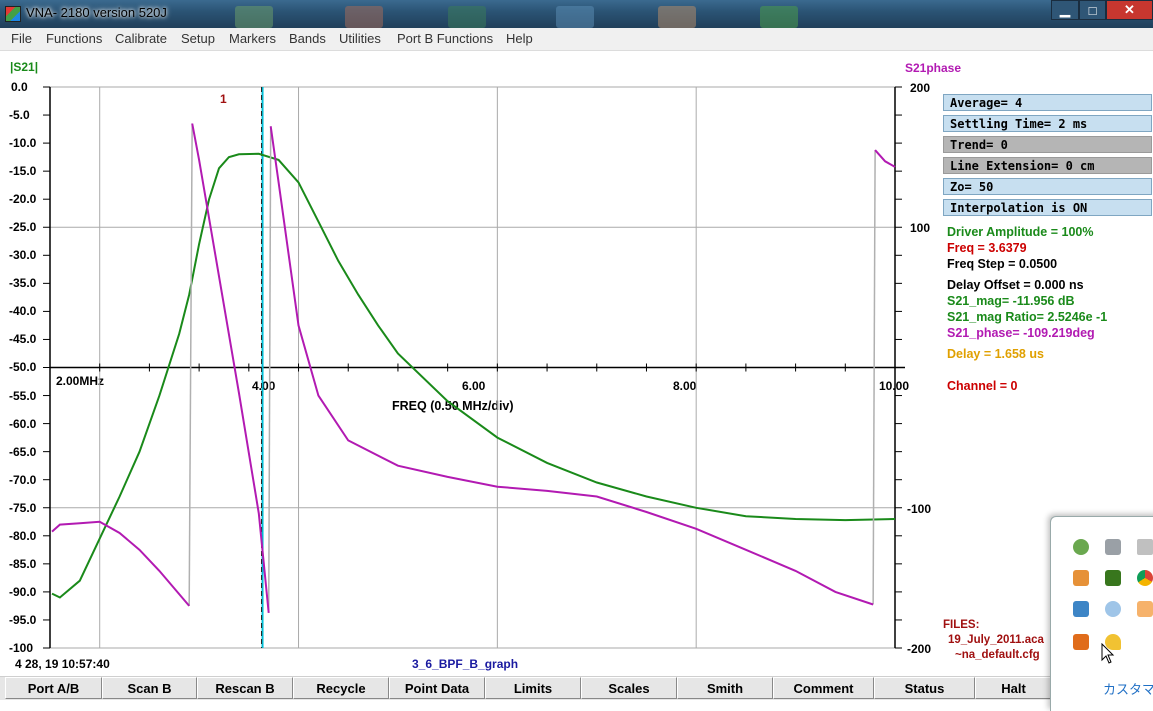 This screenshot has width=1153, height=711. What do you see at coordinates (223, 99) in the screenshot?
I see `marker-label: 1` at bounding box center [223, 99].